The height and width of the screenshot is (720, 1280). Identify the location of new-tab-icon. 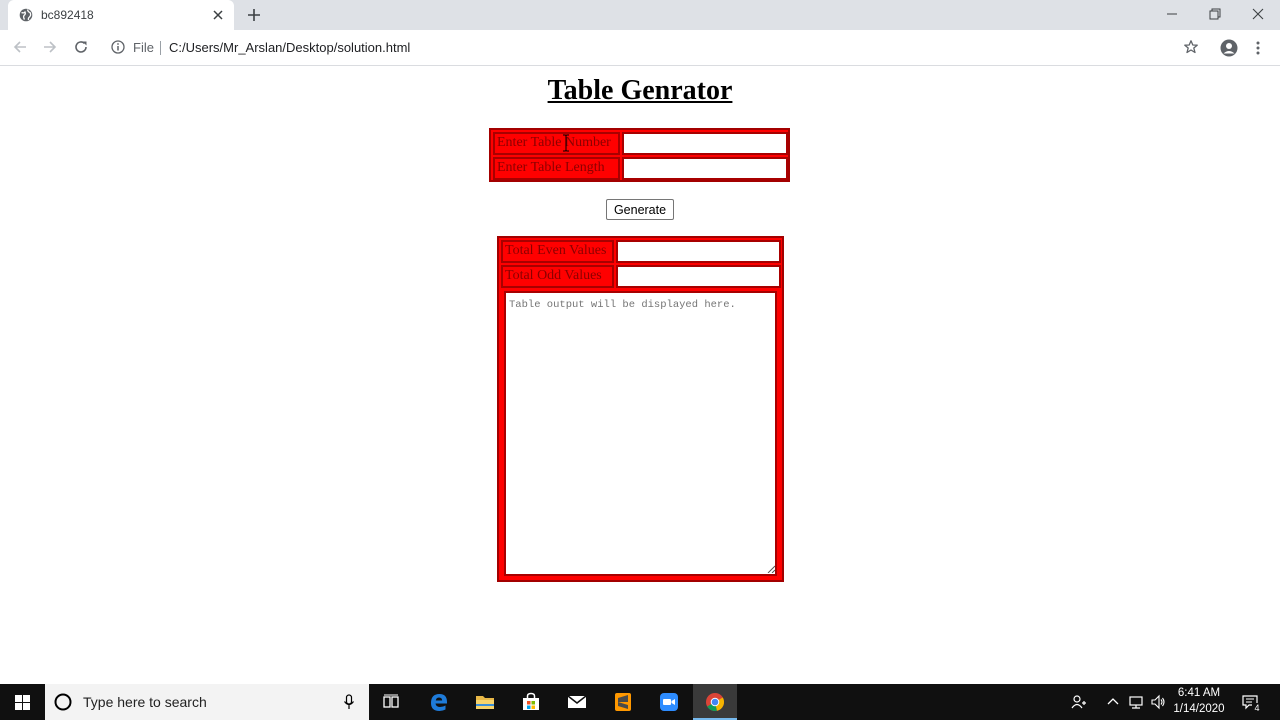
(254, 15).